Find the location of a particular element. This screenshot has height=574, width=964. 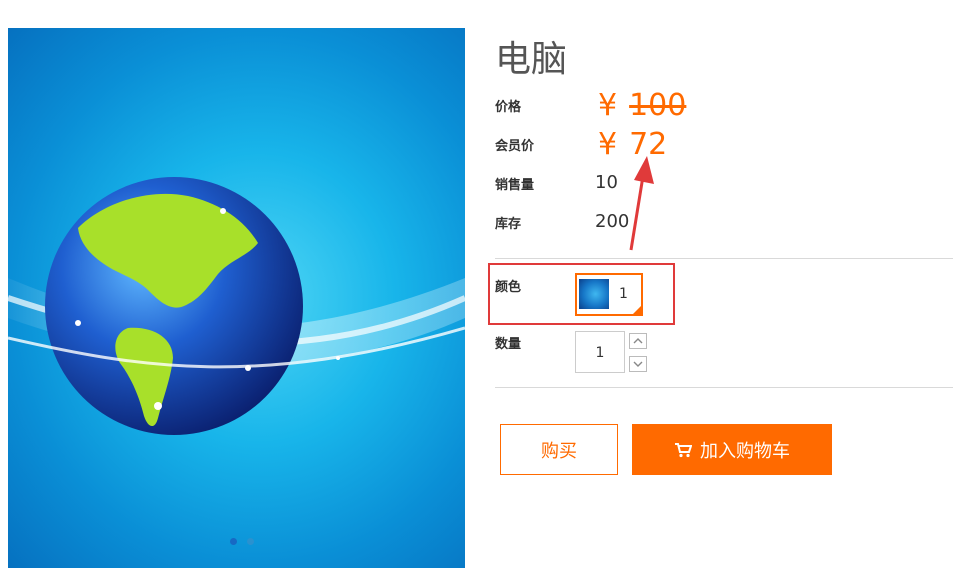

sales-label: 销售量 is located at coordinates (515, 185).